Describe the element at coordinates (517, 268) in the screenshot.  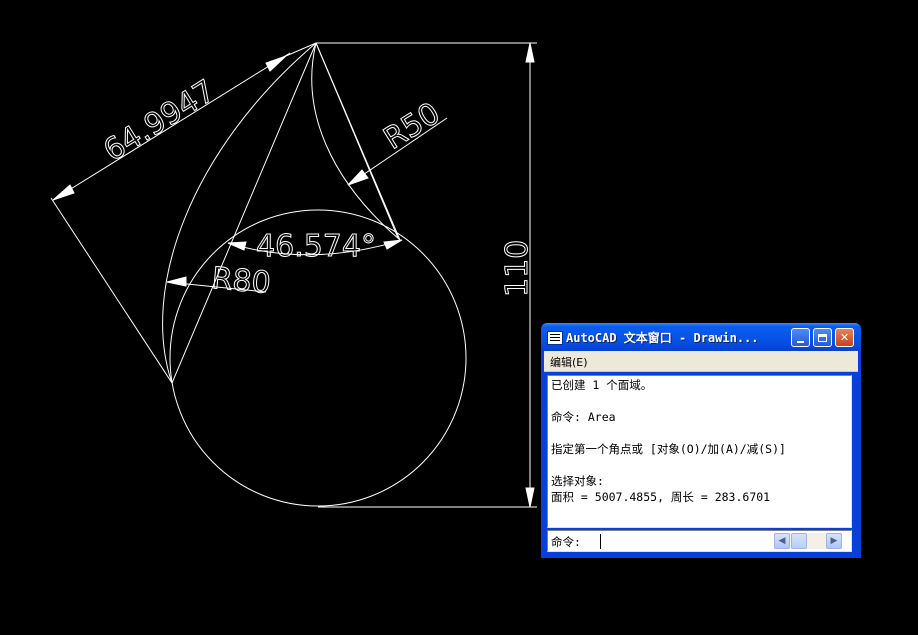
I see `dim-vertical-text: 110` at that location.